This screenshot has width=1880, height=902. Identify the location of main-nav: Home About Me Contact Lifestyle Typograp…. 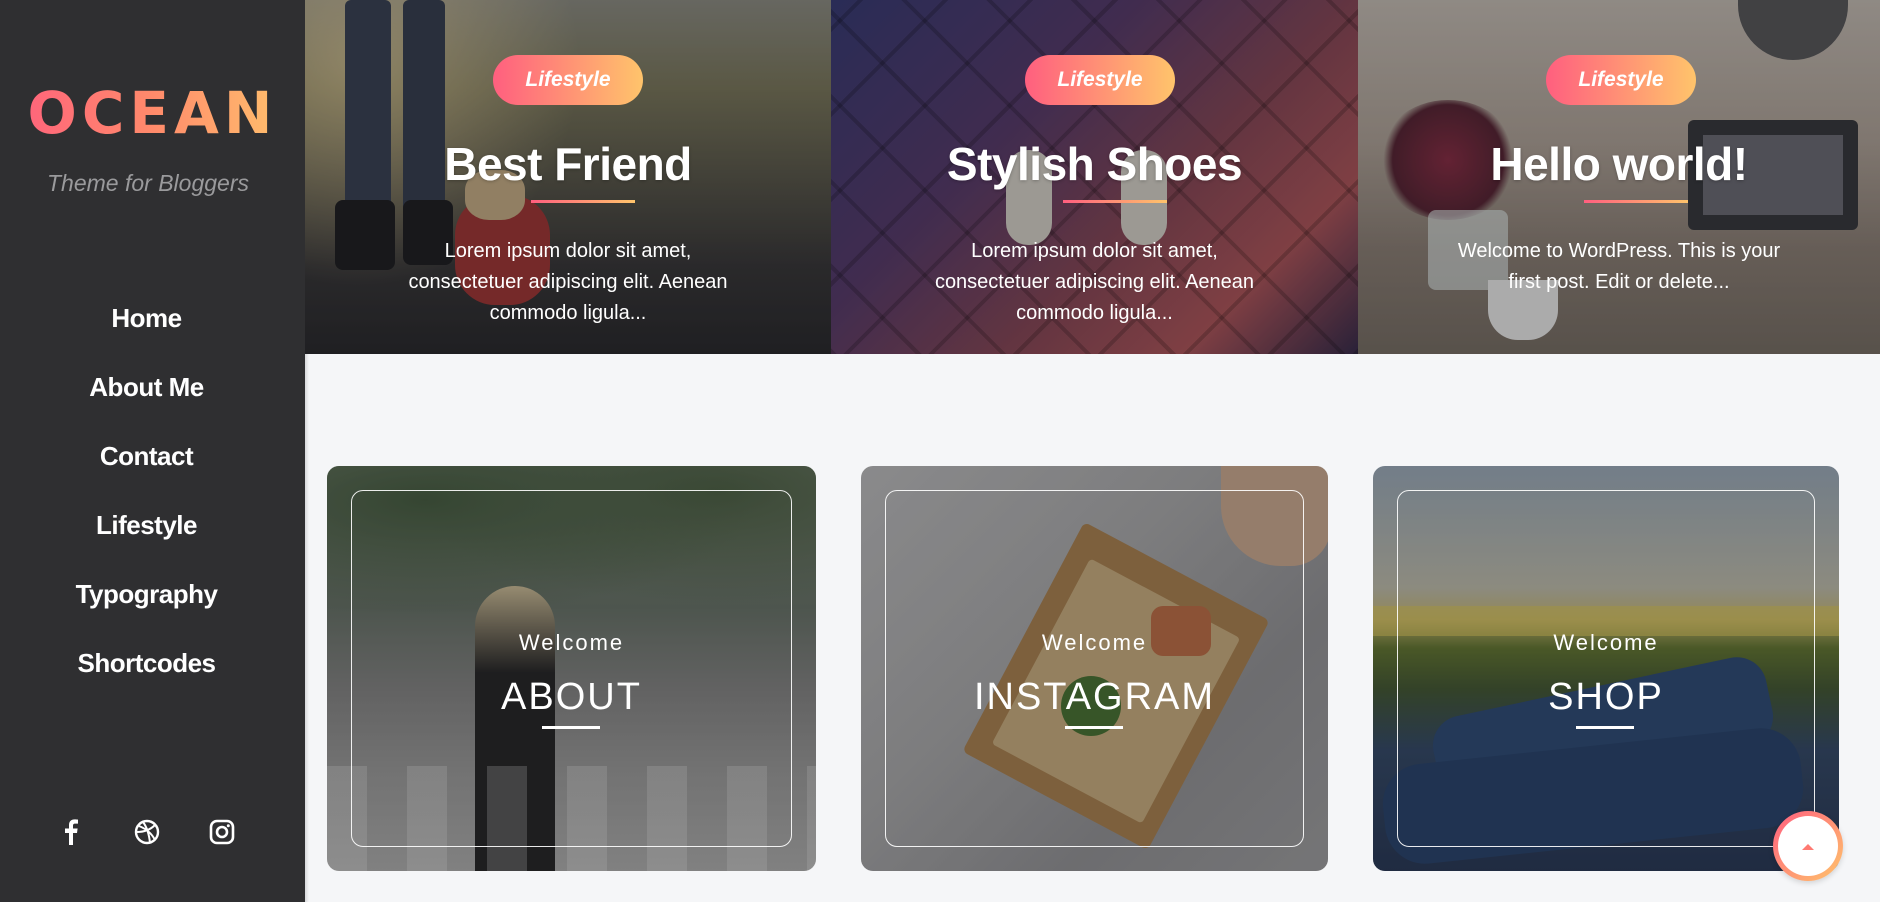
(146, 497).